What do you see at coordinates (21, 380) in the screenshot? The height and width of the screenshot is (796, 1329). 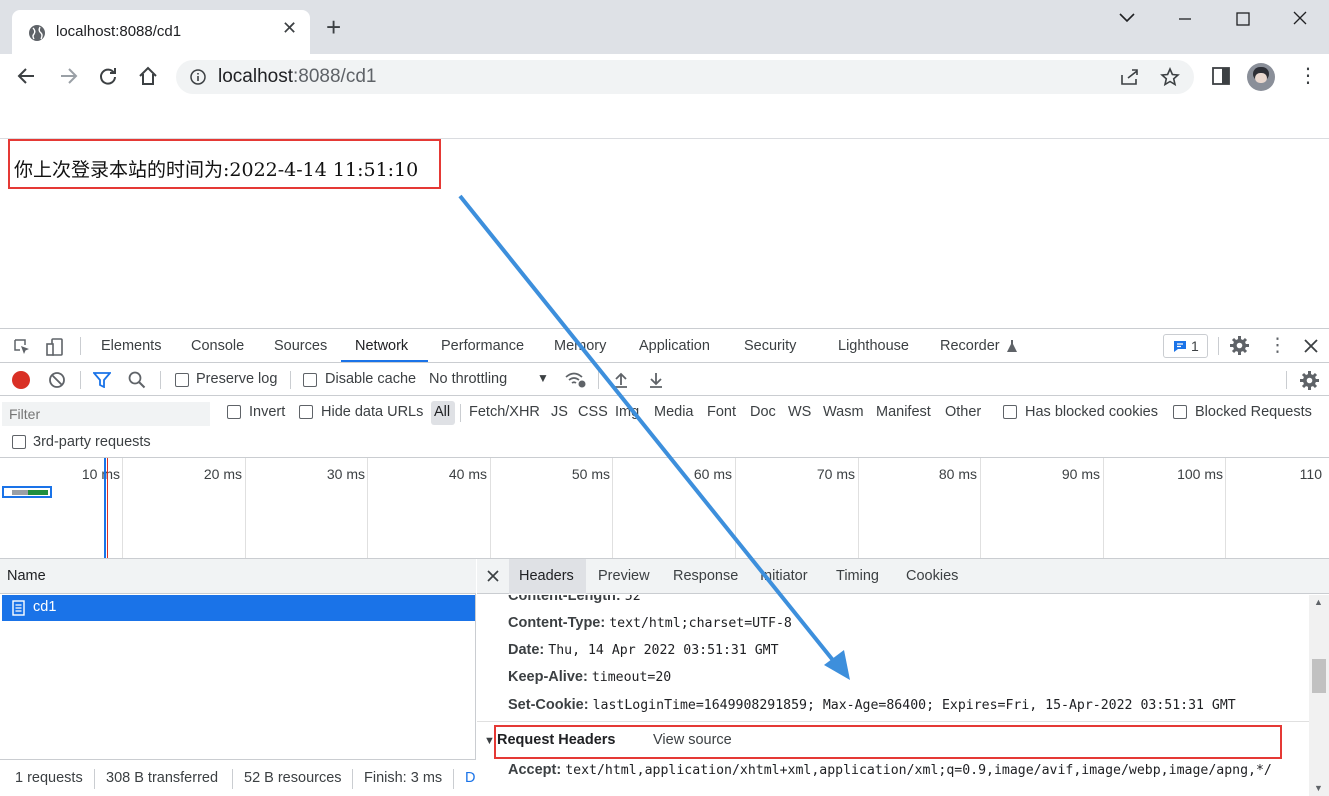 I see `record-icon` at bounding box center [21, 380].